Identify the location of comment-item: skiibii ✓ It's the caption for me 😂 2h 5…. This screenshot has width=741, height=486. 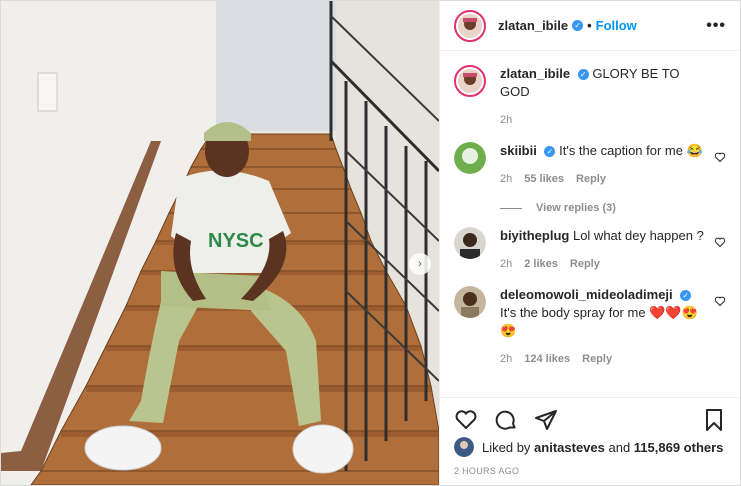
(590, 158).